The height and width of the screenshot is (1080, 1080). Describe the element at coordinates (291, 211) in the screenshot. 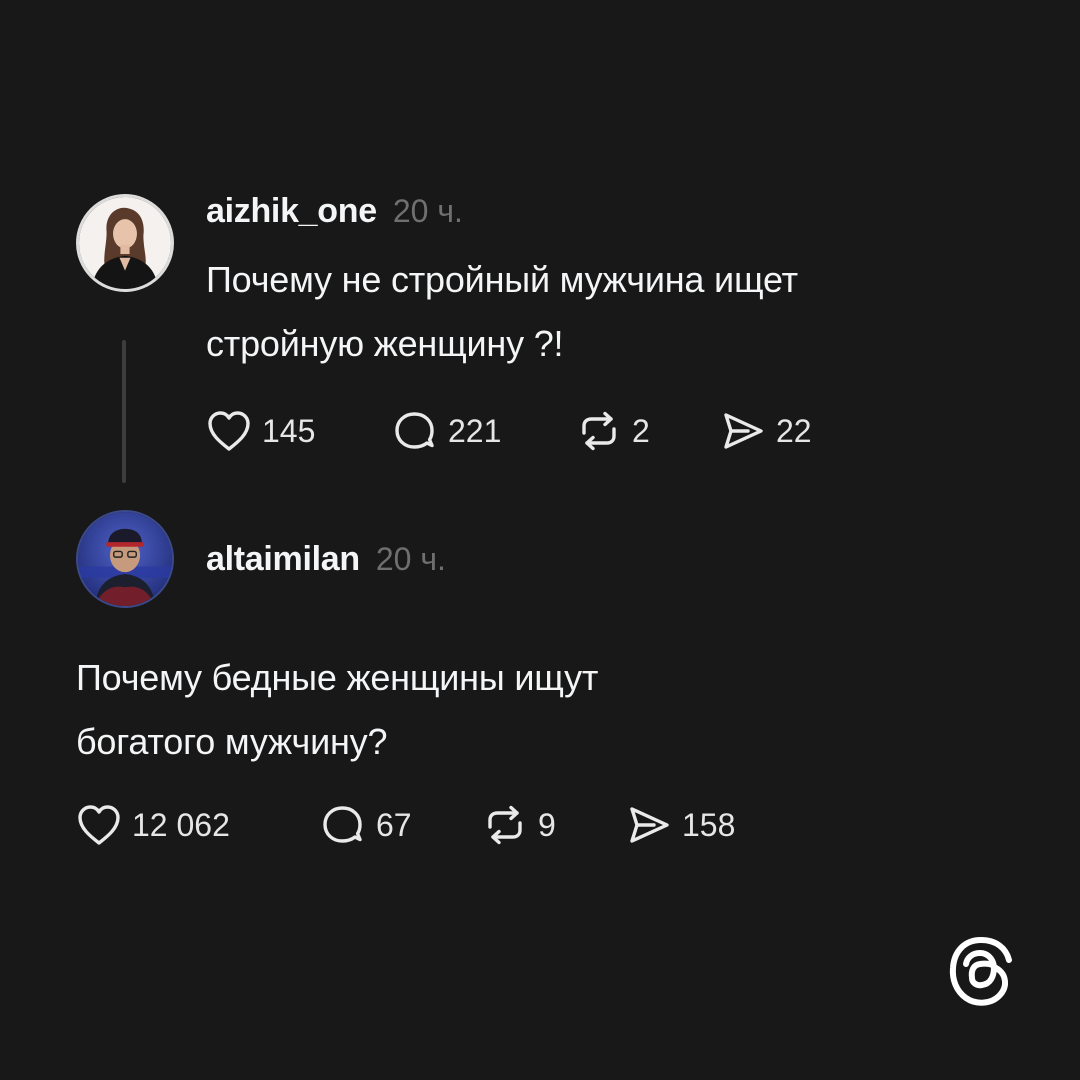

I see `username: aizhik_one` at that location.